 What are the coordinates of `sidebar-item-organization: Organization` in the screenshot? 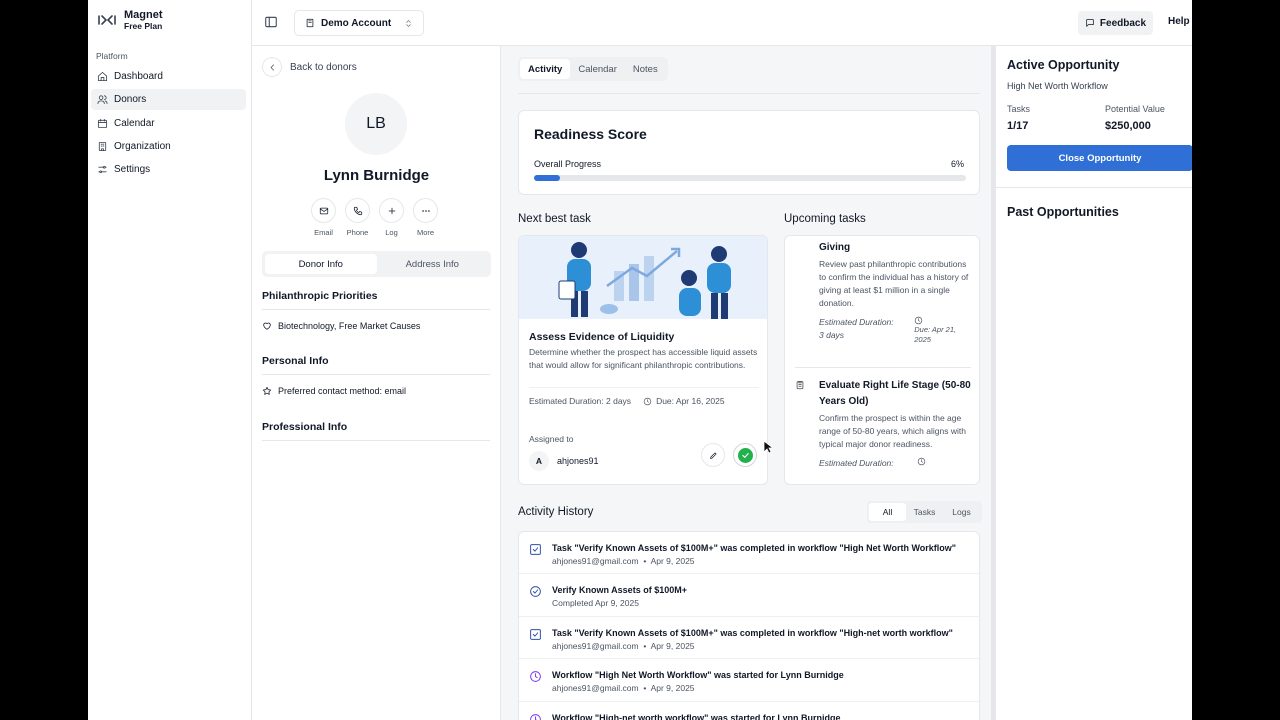 It's located at (168, 146).